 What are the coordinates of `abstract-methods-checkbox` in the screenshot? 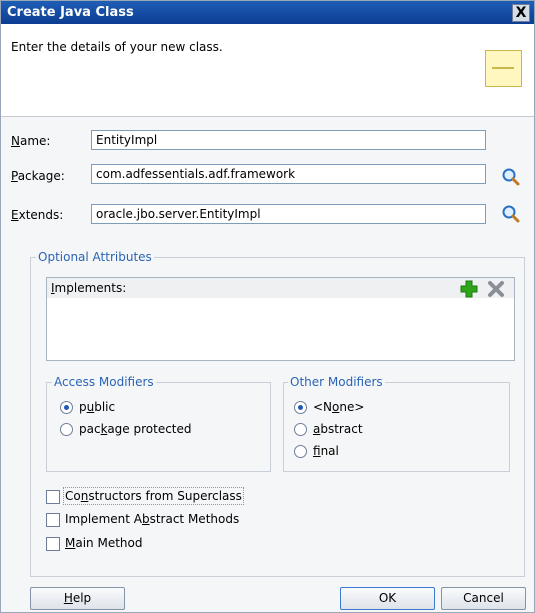 It's located at (53, 520).